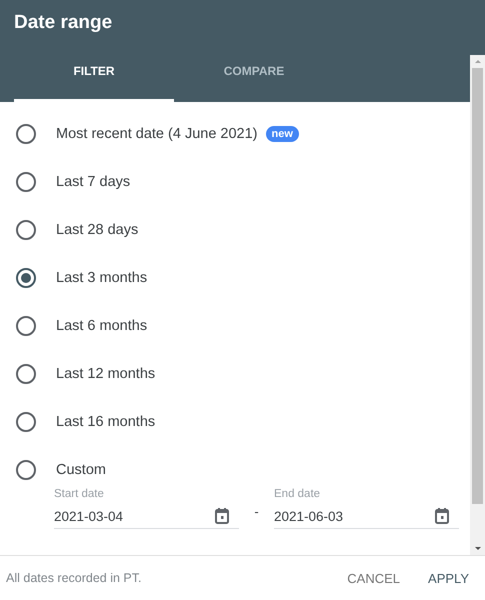  I want to click on date-field: Start date 2021-03-04, so click(146, 508).